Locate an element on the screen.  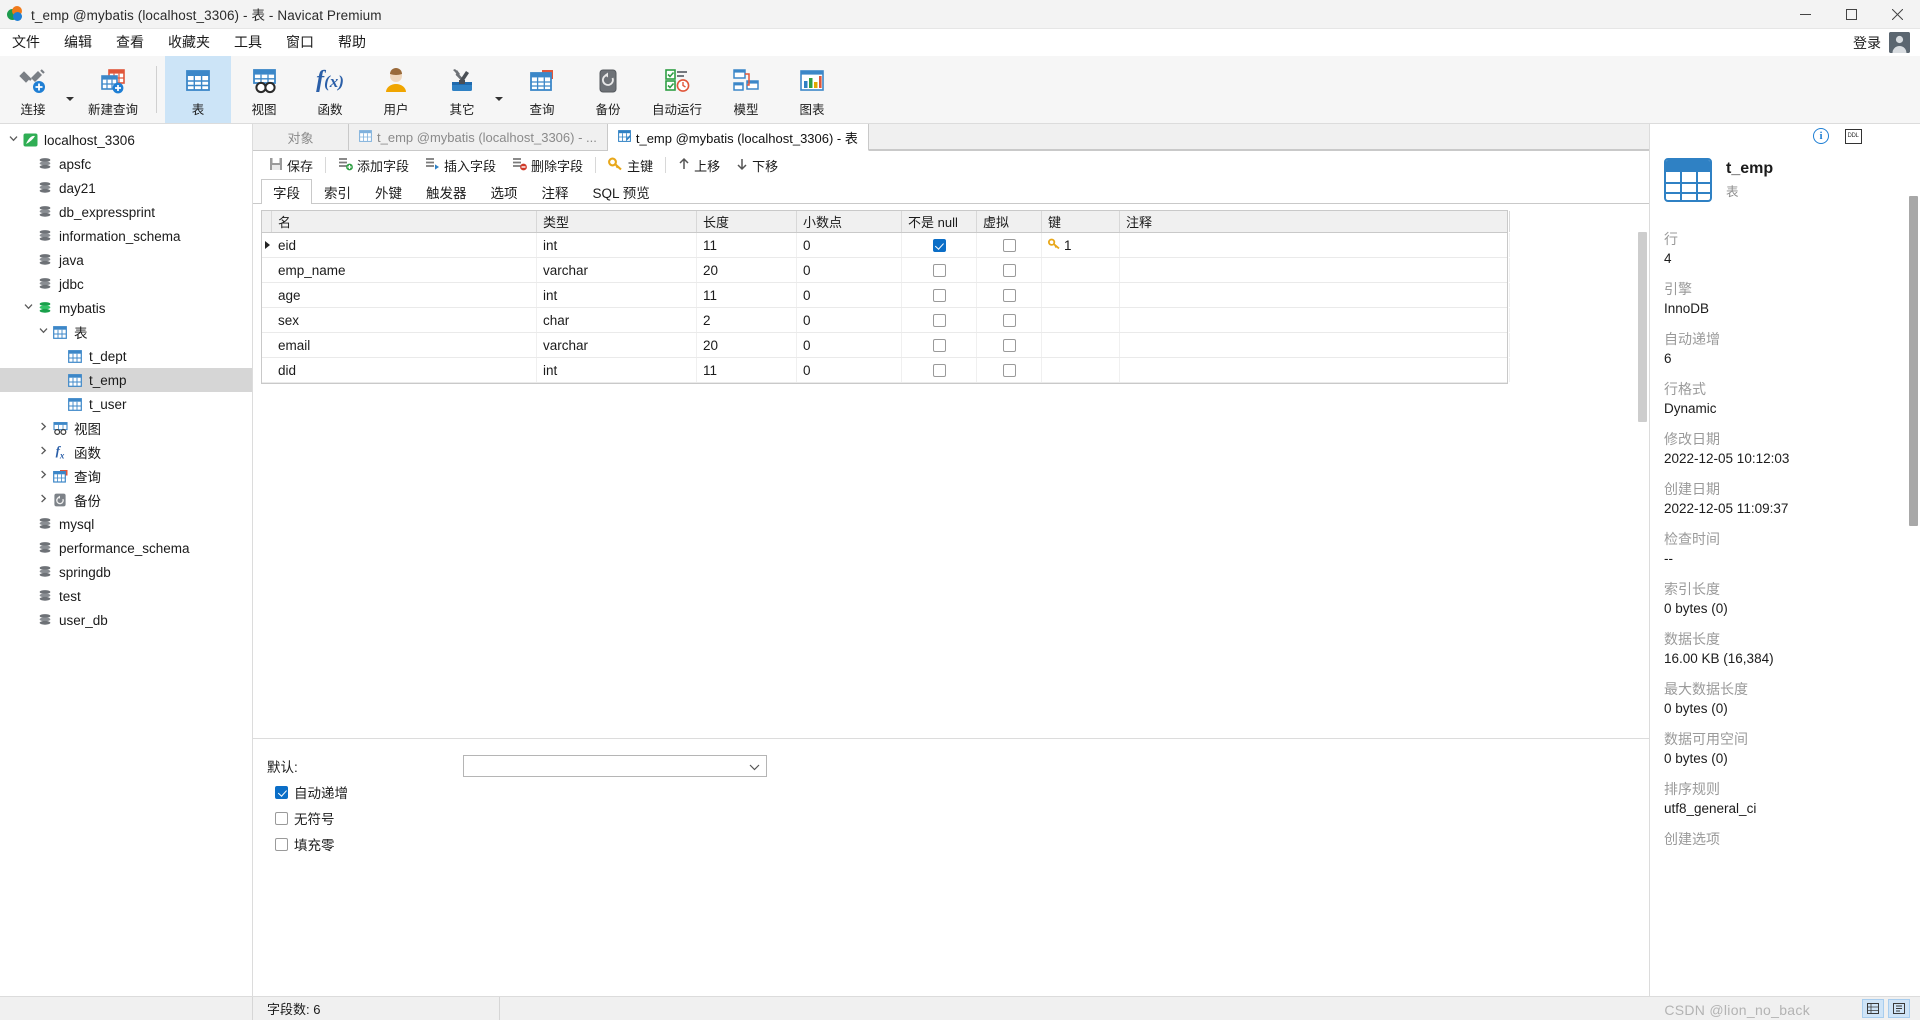
insert-field-button: 插入字段 is located at coordinates (460, 165).